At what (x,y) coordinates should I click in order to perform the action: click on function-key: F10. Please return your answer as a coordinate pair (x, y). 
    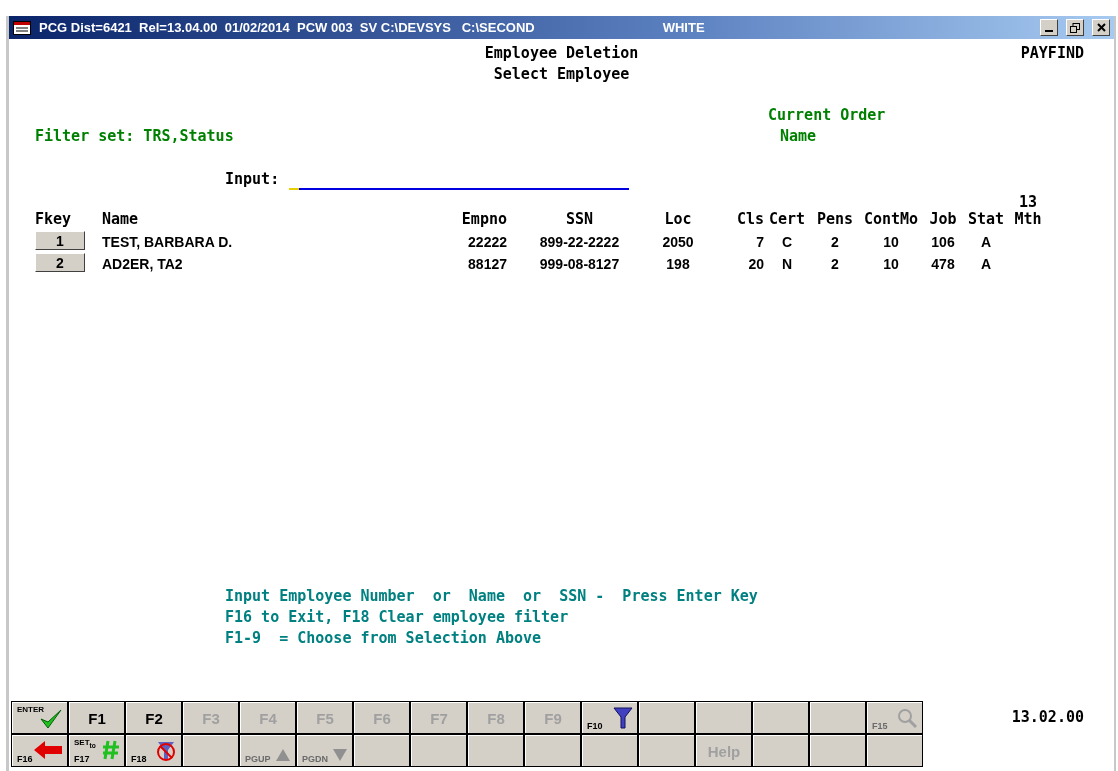
    Looking at the image, I should click on (609, 717).